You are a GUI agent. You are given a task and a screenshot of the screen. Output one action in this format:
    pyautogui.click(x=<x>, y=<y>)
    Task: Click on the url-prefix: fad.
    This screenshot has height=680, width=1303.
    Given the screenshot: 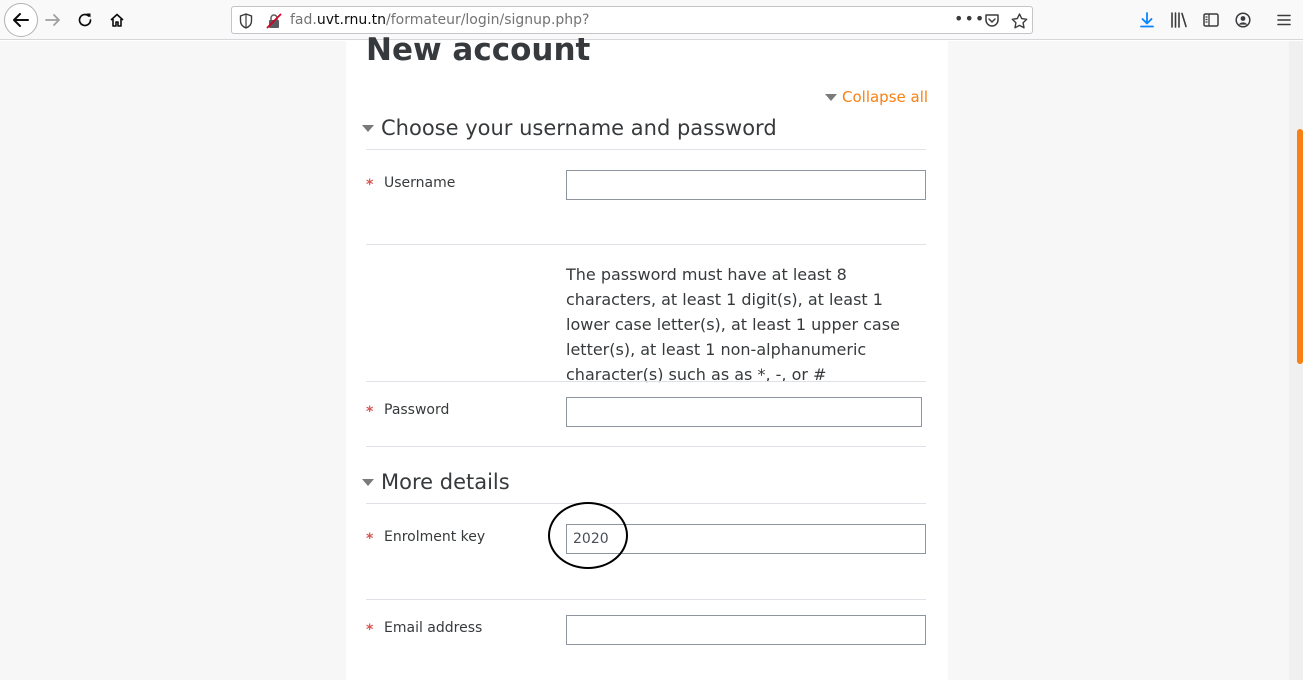 What is the action you would take?
    pyautogui.click(x=303, y=20)
    